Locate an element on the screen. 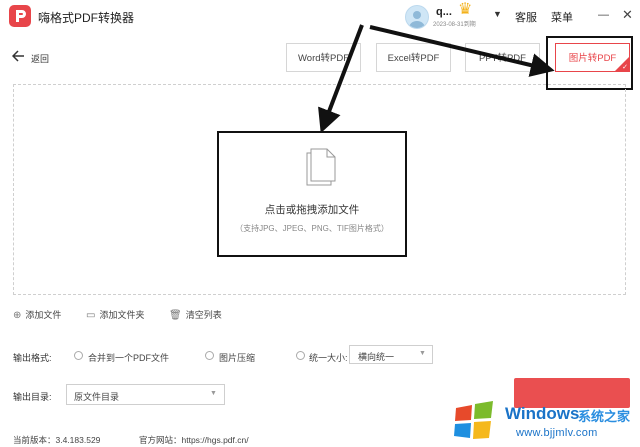  add-folder-label: 添加文件夹 is located at coordinates (122, 315).